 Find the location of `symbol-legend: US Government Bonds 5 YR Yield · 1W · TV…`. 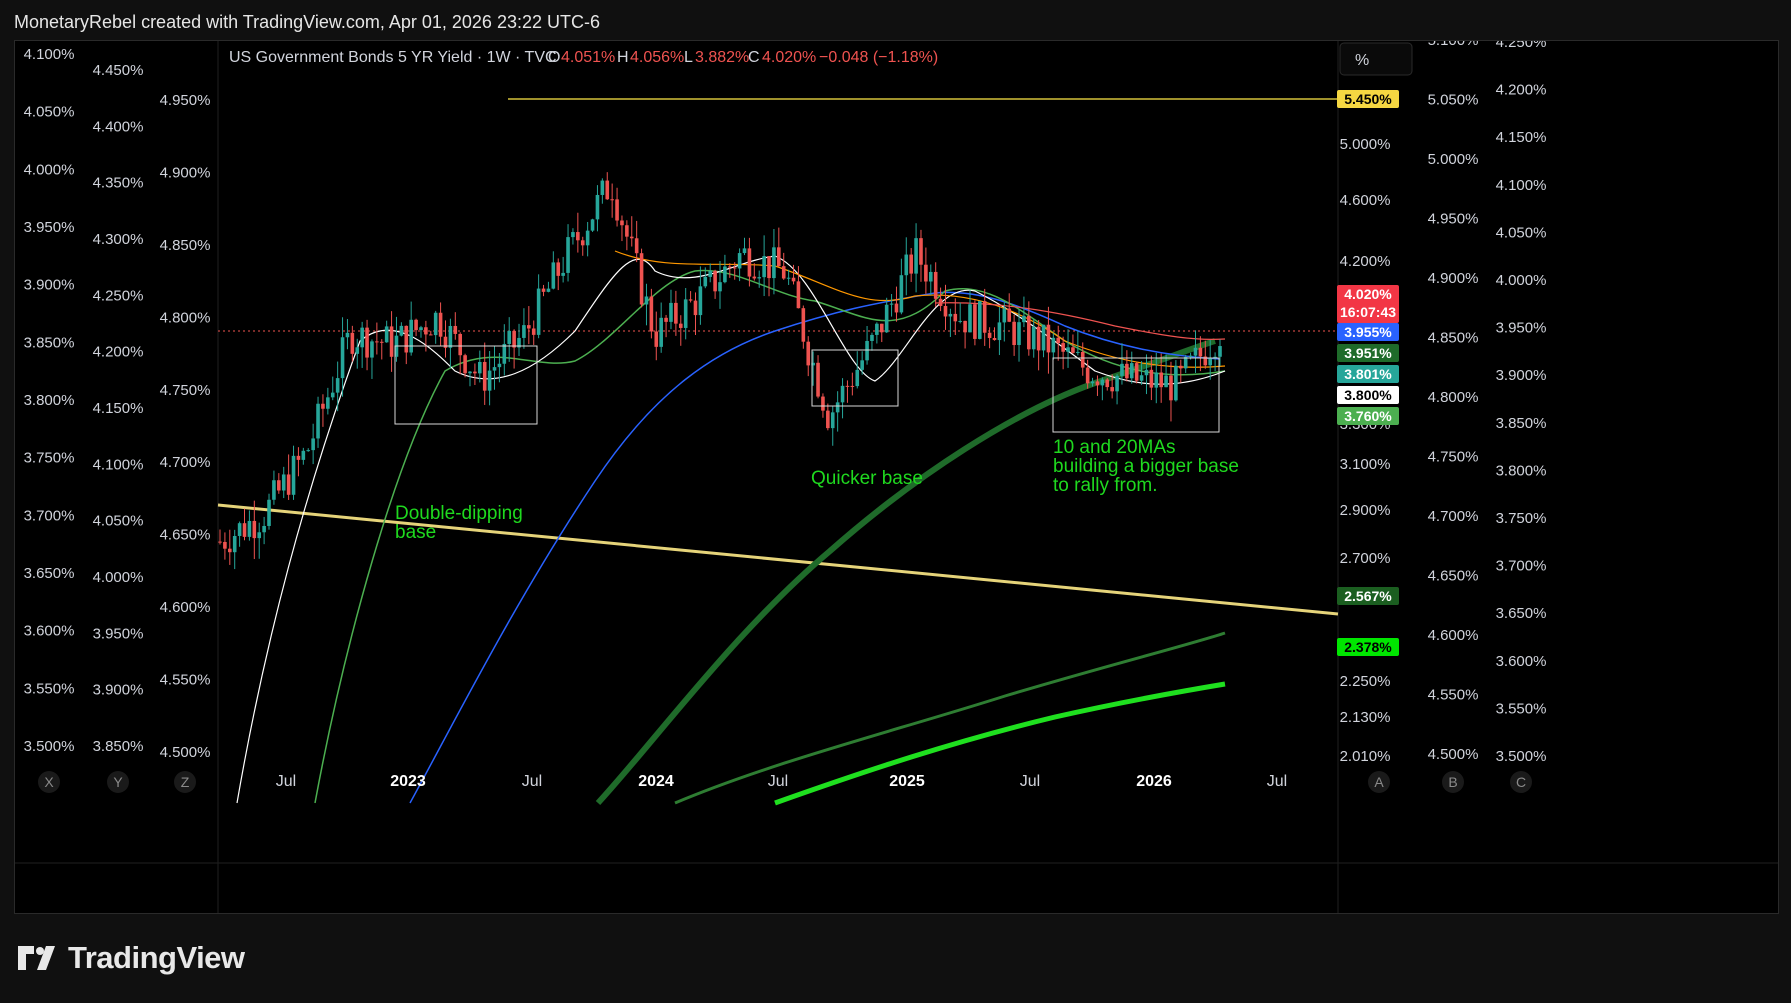

symbol-legend: US Government Bonds 5 YR Yield · 1W · TV… is located at coordinates (583, 57).